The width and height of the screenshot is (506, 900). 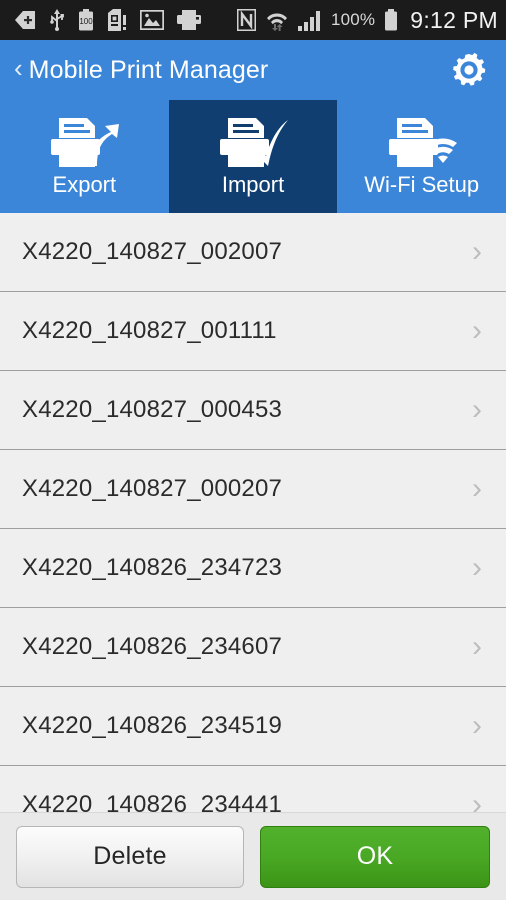 I want to click on printer-export-arrow-icon, so click(x=84, y=142).